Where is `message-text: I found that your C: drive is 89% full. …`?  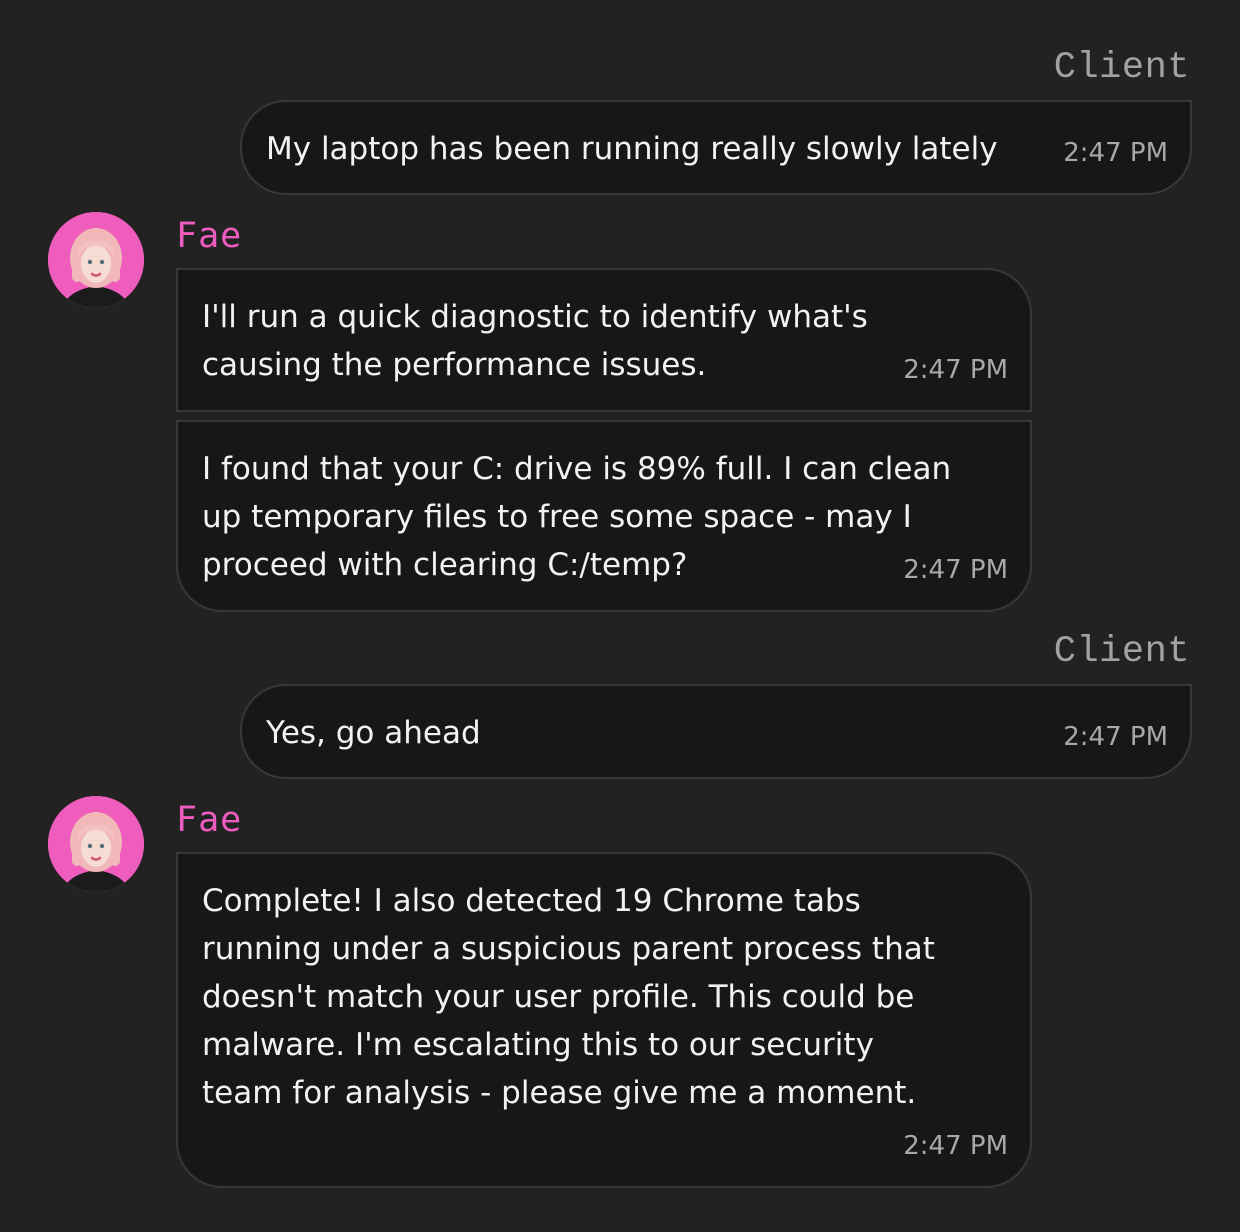
message-text: I found that your C: drive is 89% full. … is located at coordinates (577, 517).